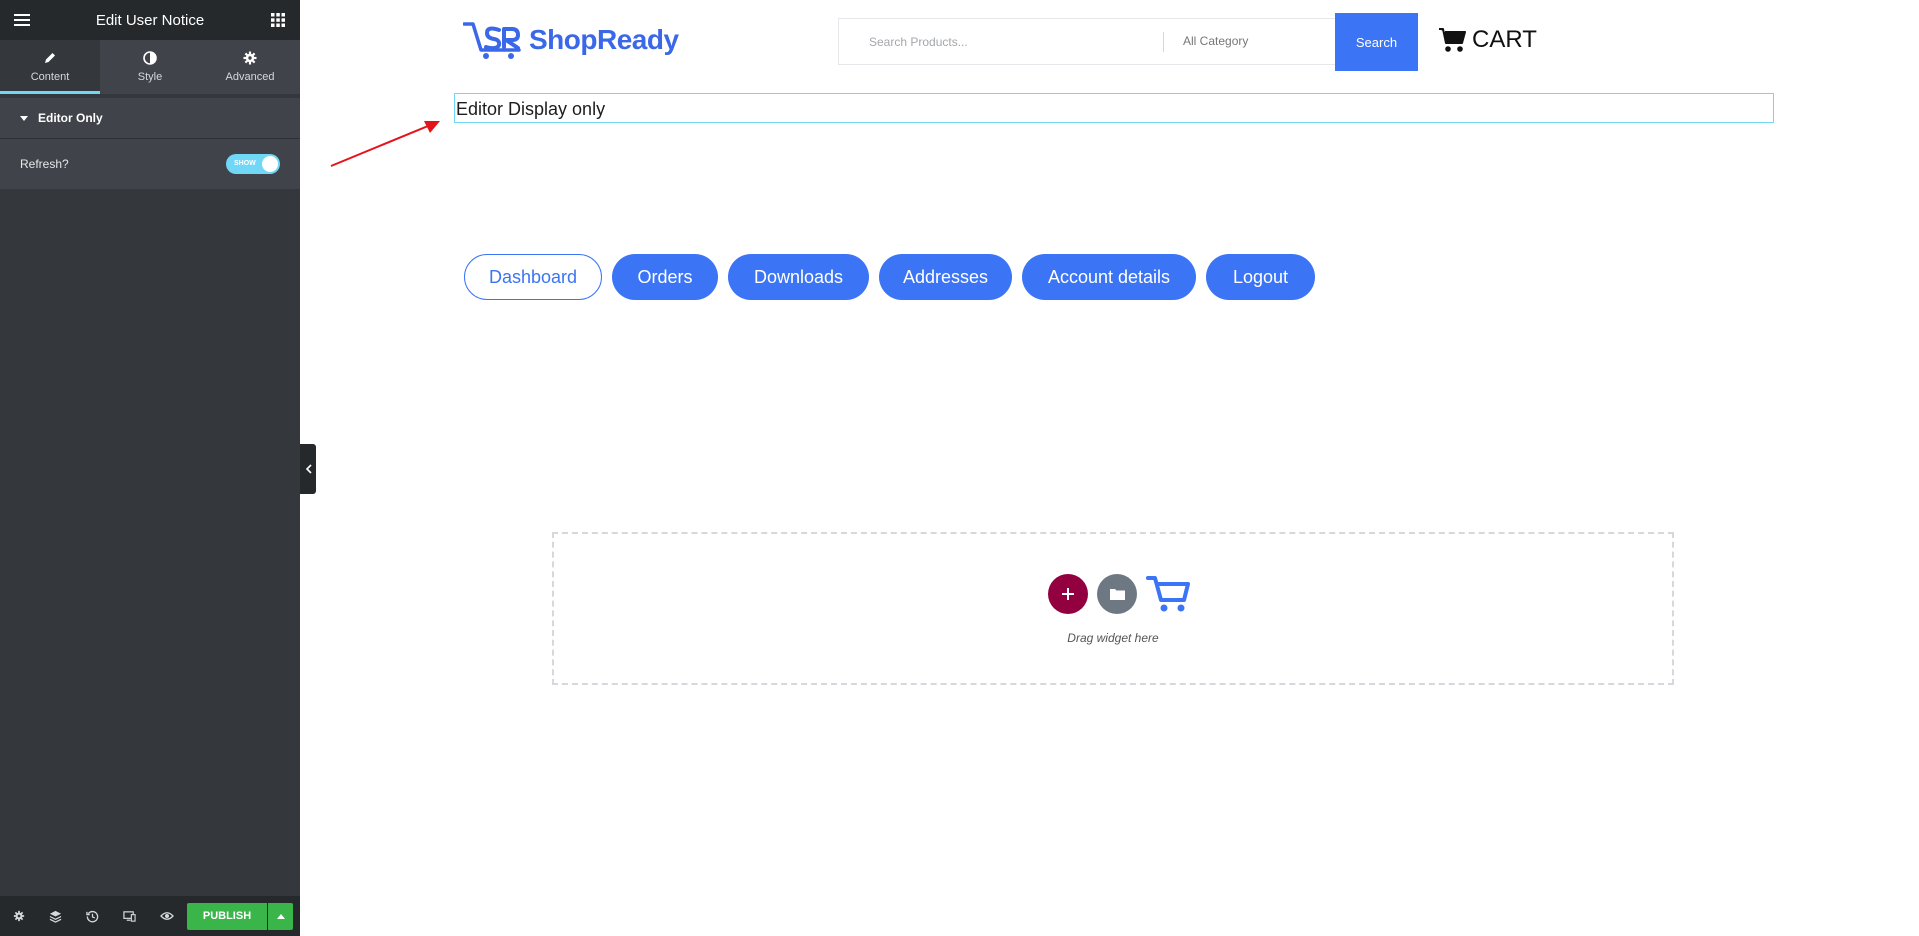 This screenshot has height=936, width=1919. I want to click on responsive-icon, so click(129, 916).